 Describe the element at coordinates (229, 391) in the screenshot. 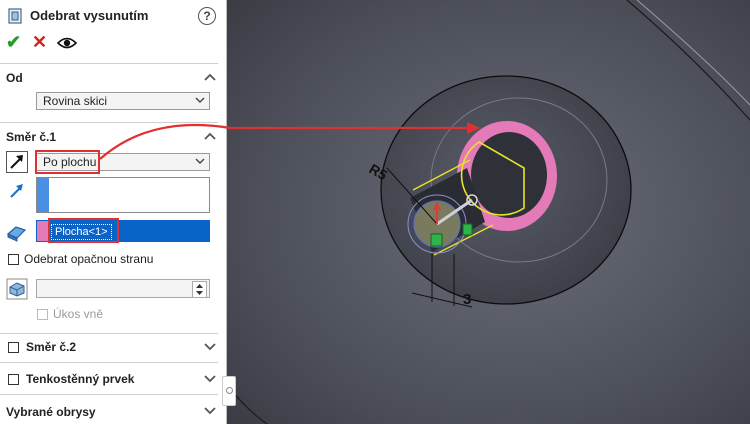

I see `panel-resize-grip` at that location.